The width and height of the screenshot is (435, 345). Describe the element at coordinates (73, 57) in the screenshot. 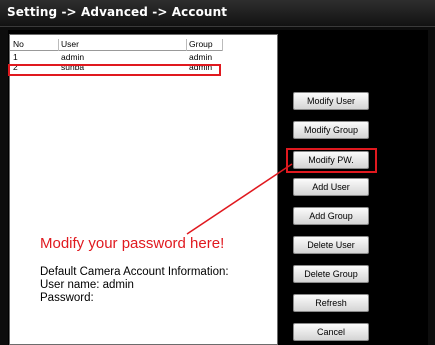

I see `row-user: admin` at that location.